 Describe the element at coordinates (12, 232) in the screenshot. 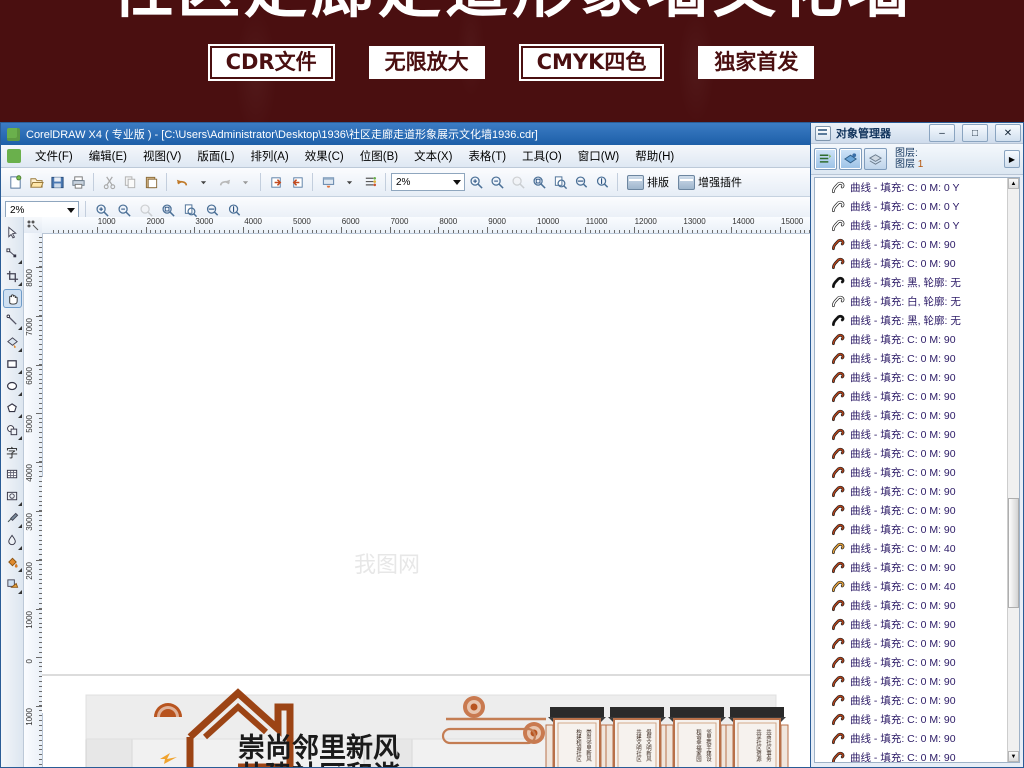

I see `pick-tool` at that location.